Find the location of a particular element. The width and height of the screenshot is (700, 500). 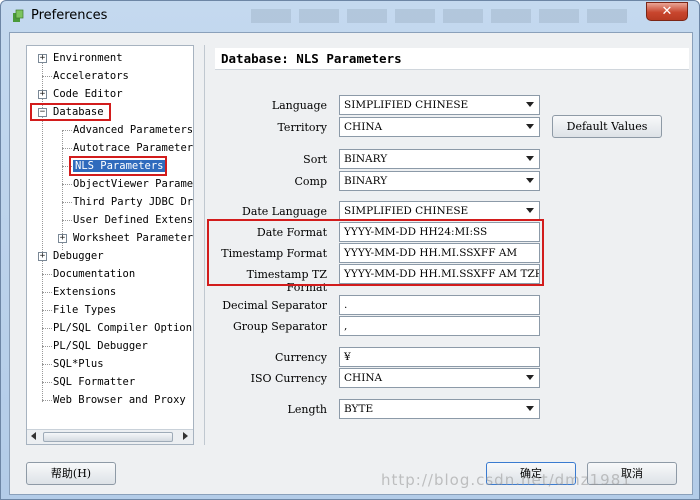

tree-horizontal-scrollbar is located at coordinates (110, 436).